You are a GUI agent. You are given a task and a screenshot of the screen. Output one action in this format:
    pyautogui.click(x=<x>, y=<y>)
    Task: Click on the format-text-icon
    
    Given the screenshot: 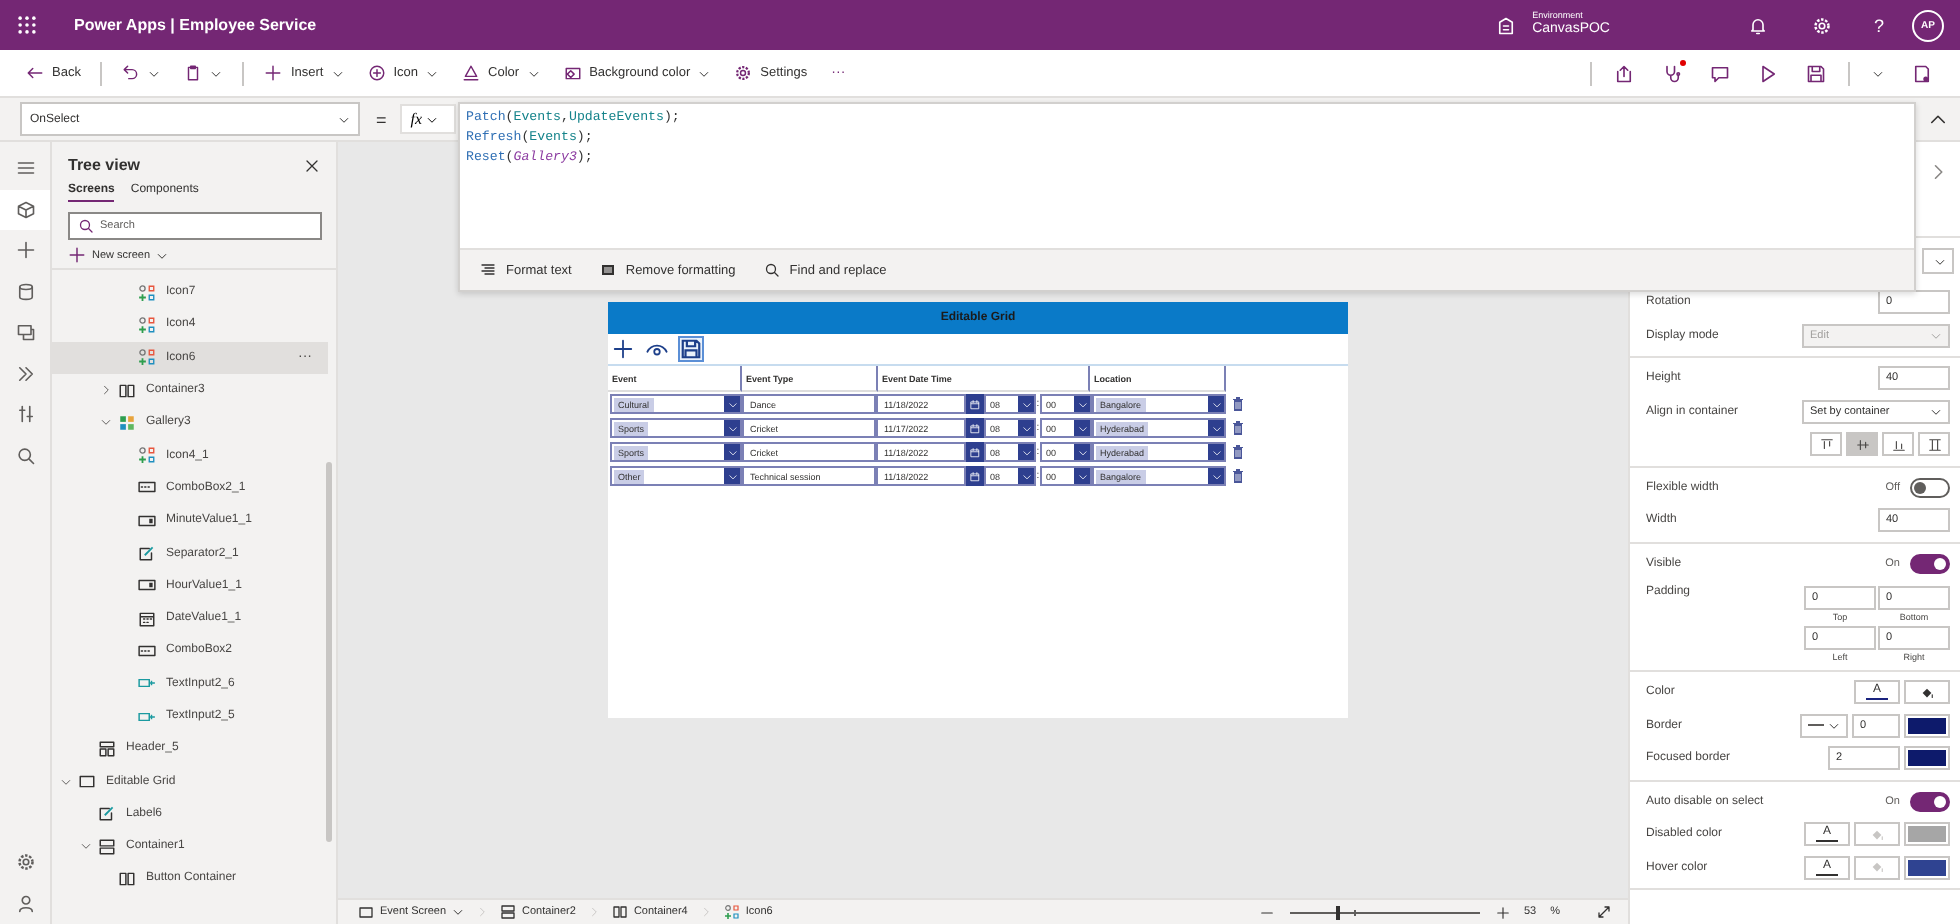 What is the action you would take?
    pyautogui.click(x=488, y=270)
    